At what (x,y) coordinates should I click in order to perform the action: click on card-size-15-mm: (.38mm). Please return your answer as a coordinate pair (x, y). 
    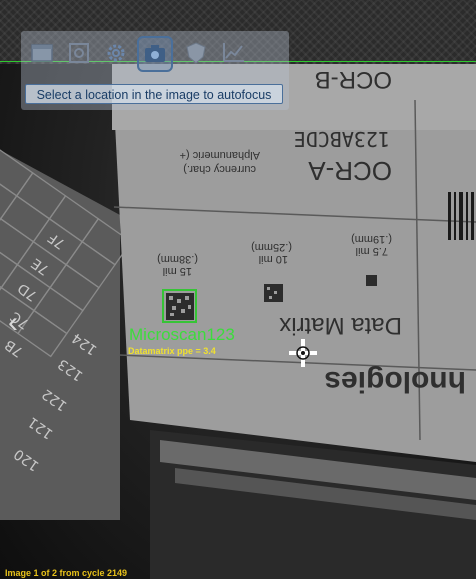
    Looking at the image, I should click on (177, 259).